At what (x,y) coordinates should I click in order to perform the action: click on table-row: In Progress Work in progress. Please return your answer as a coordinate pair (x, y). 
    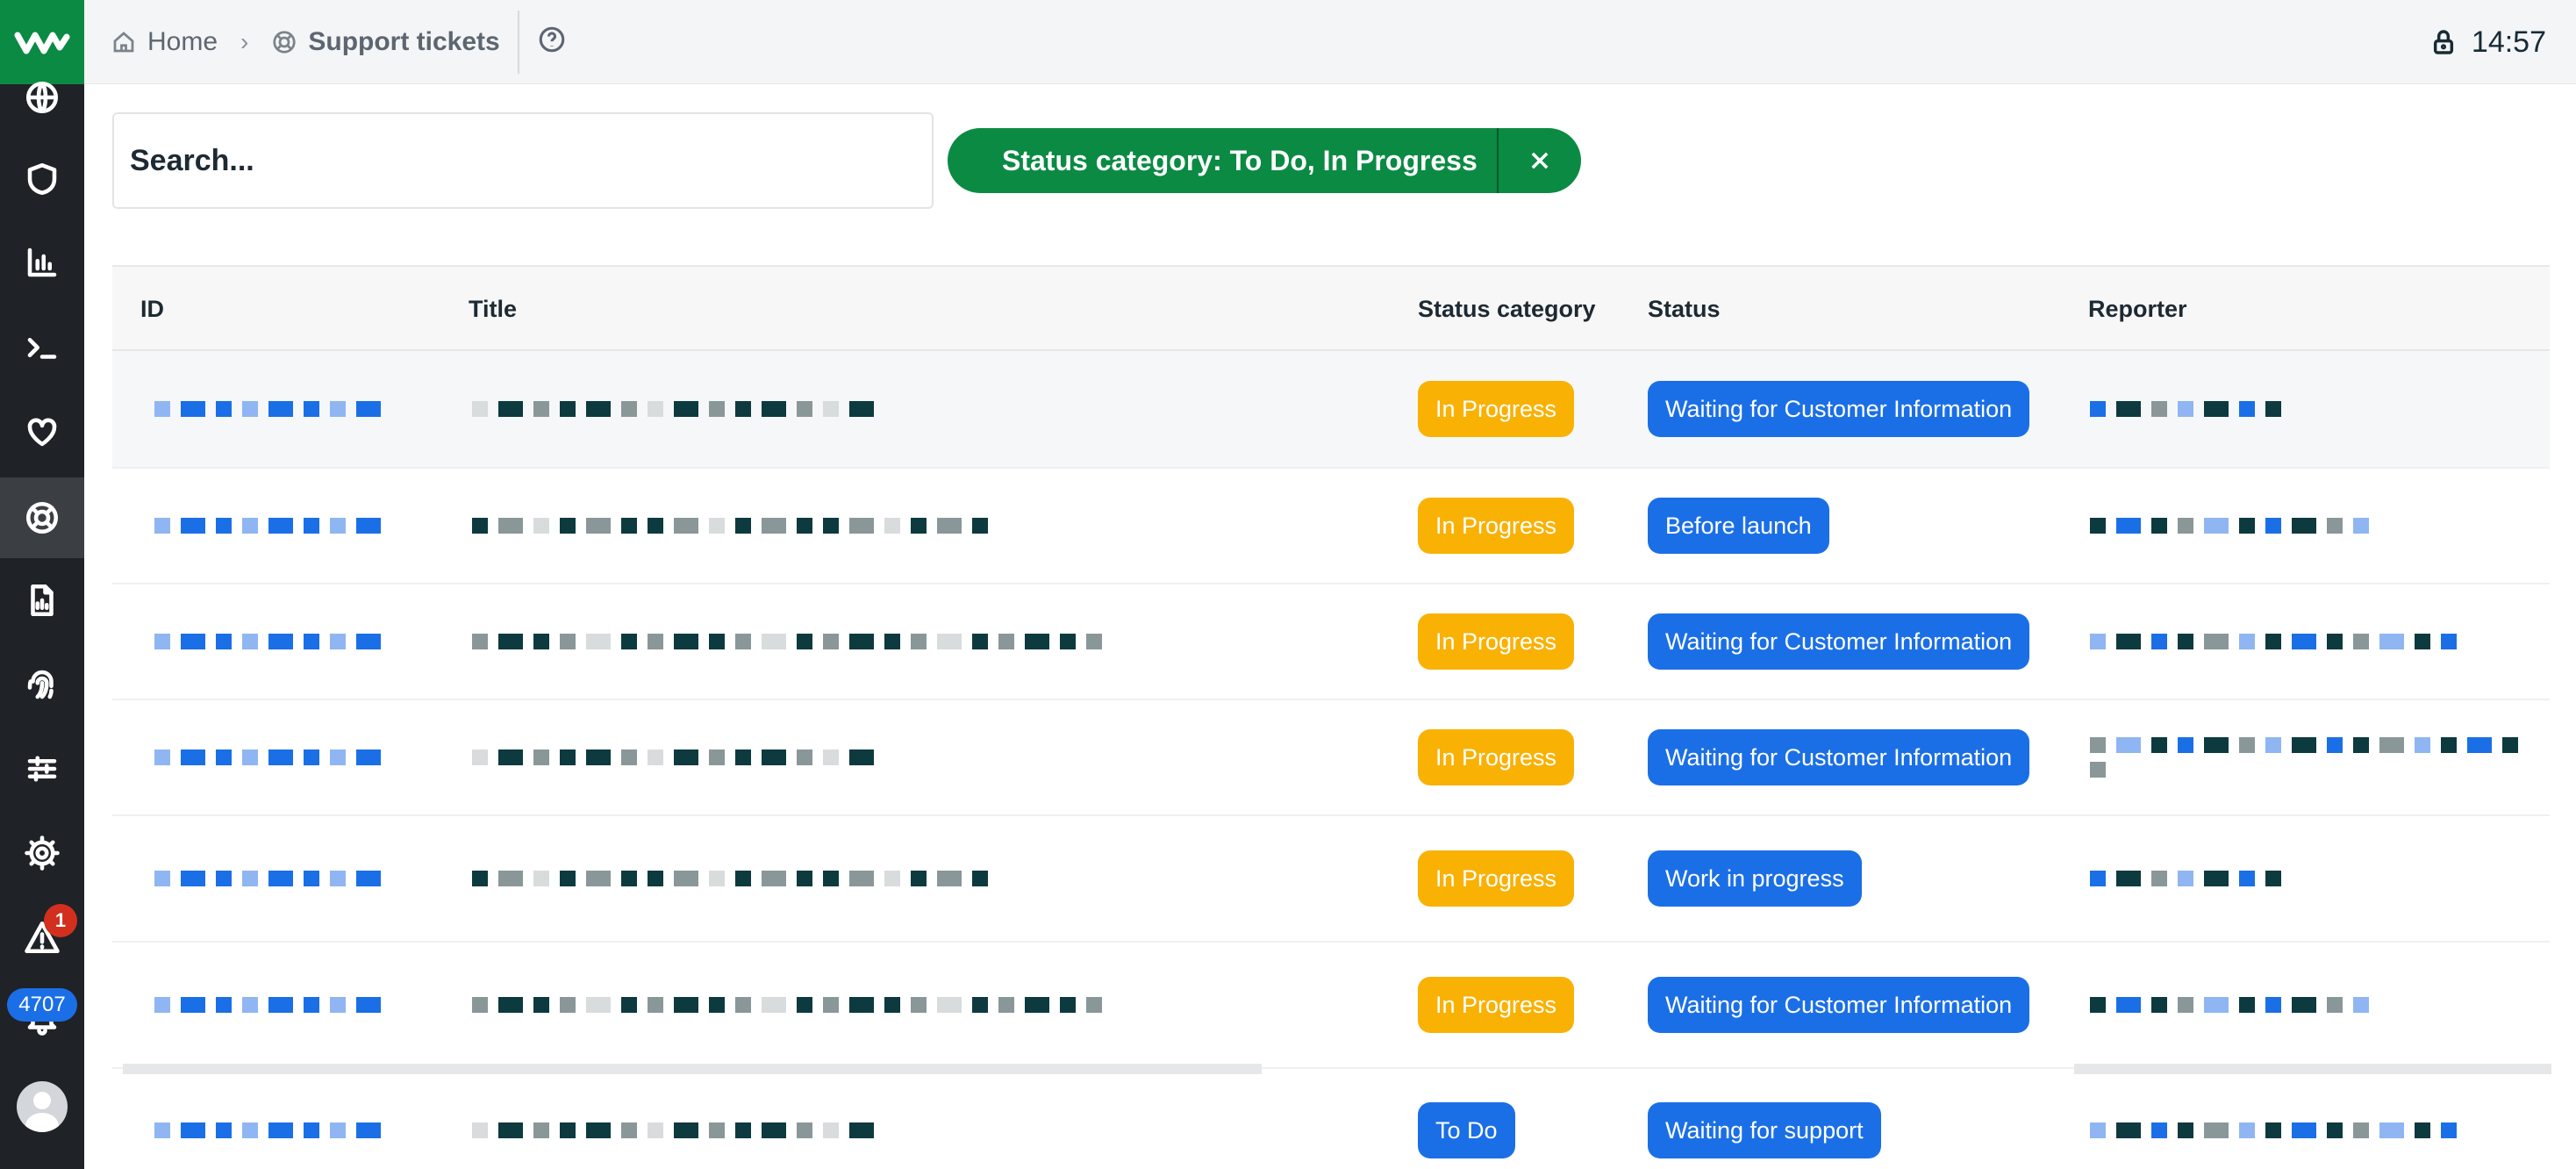
    Looking at the image, I should click on (1331, 879).